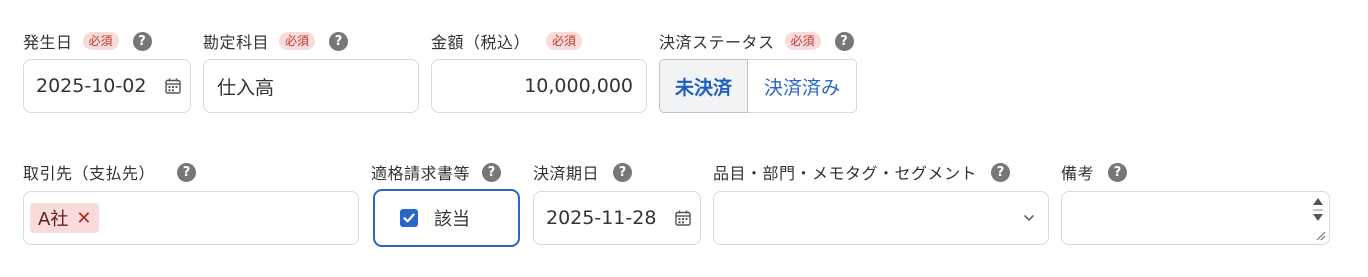 The image size is (1368, 277). I want to click on amount-input: 10,000,000, so click(539, 86).